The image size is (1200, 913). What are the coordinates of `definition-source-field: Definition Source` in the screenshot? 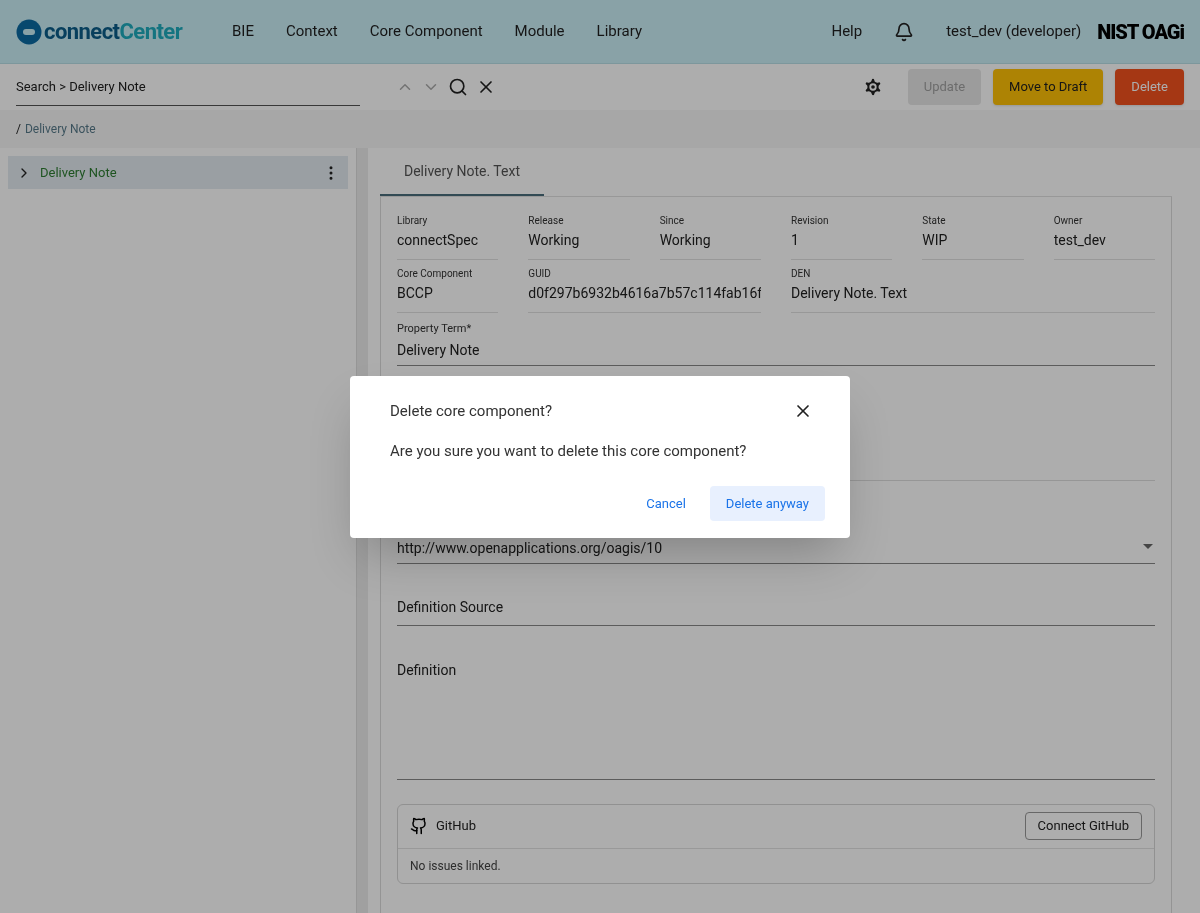 It's located at (776, 607).